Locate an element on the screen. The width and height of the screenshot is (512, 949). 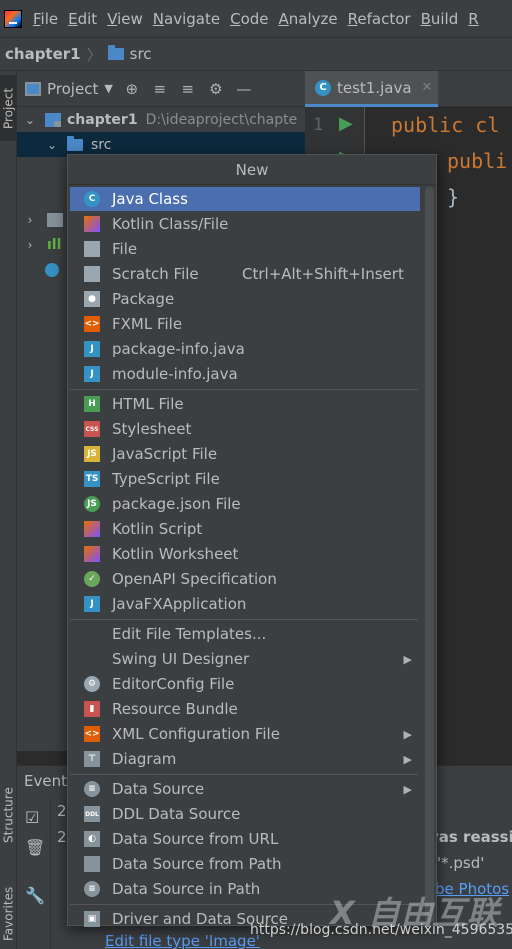
tree-row-root: ⌄ chapter1 D:\ideaproject\chapte is located at coordinates (161, 119).